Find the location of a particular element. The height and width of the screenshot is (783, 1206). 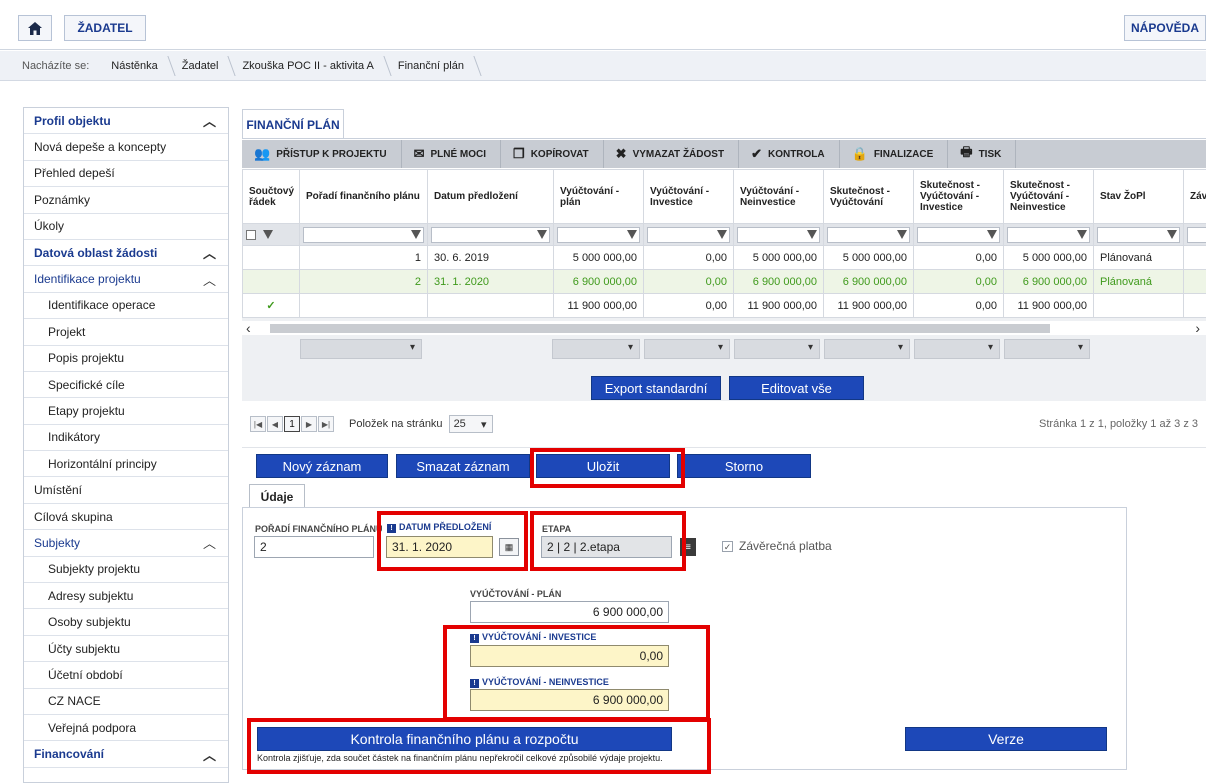

pristup-k-projektu-button: 👥 PŘÍSTUP K PROJEKTU is located at coordinates (322, 154).